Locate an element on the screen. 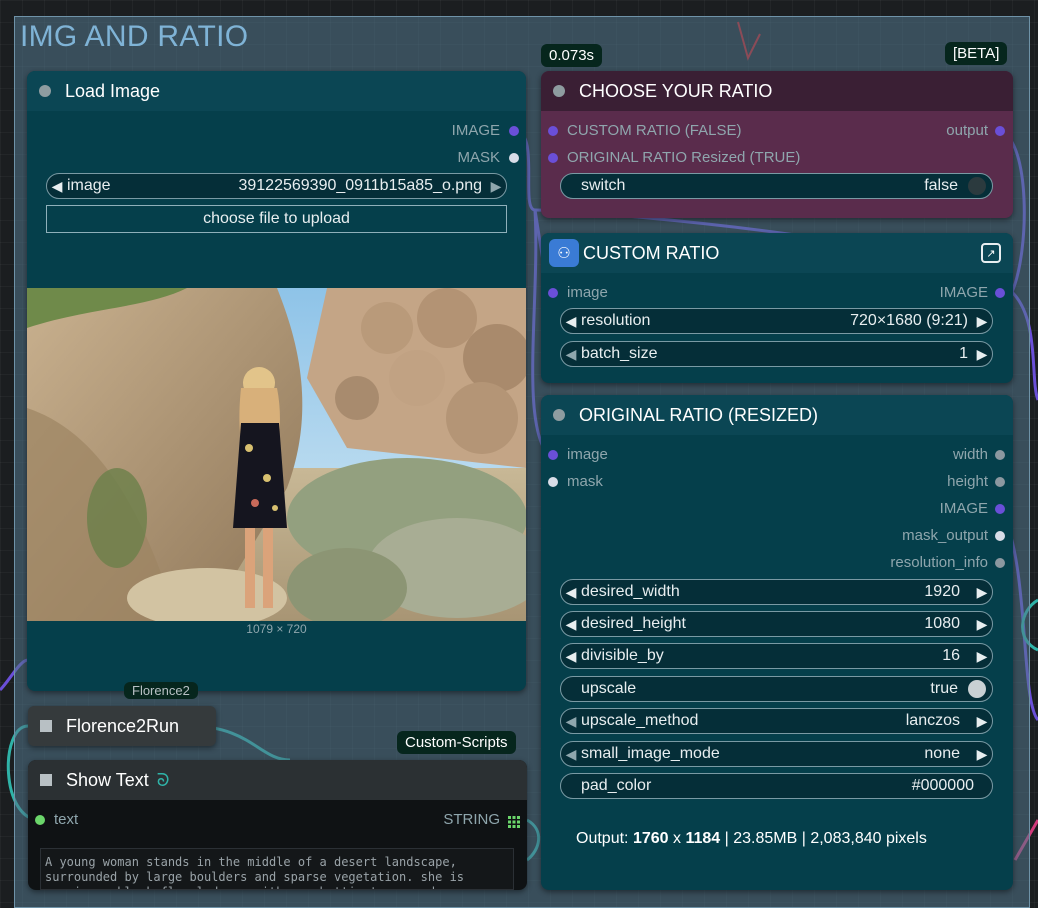 This screenshot has height=908, width=1038. output-slot-string: STRING is located at coordinates (471, 819).